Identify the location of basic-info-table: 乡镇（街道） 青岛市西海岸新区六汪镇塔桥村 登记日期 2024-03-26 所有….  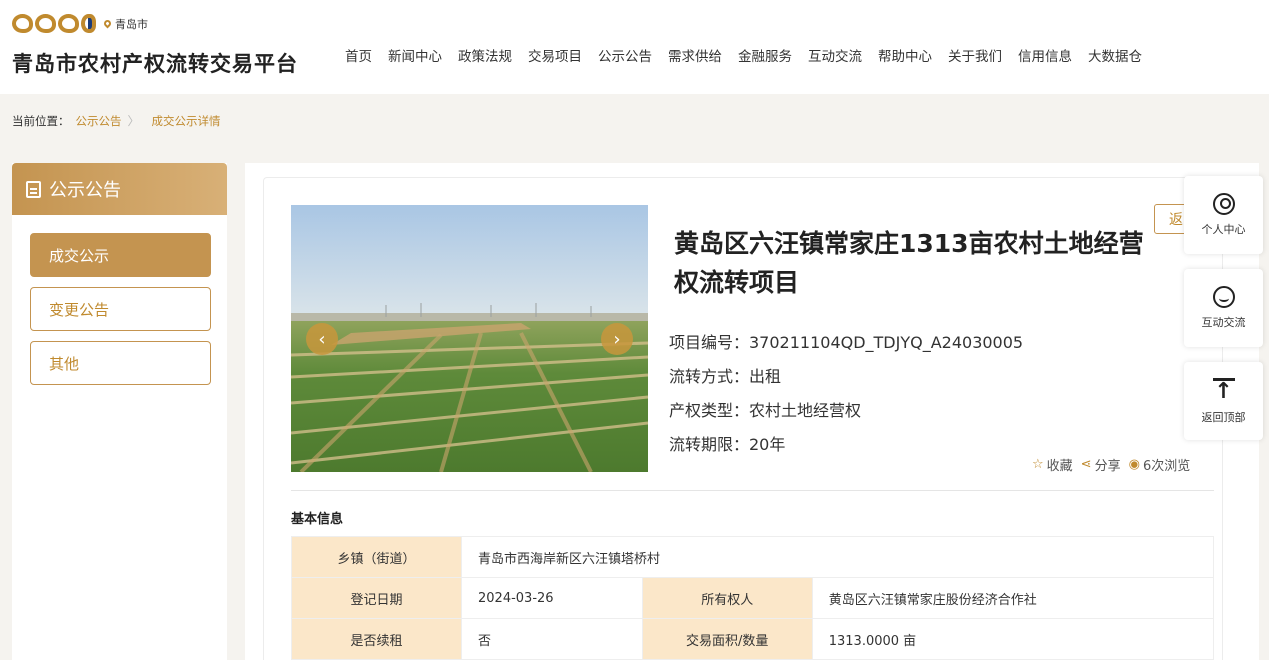
(753, 598).